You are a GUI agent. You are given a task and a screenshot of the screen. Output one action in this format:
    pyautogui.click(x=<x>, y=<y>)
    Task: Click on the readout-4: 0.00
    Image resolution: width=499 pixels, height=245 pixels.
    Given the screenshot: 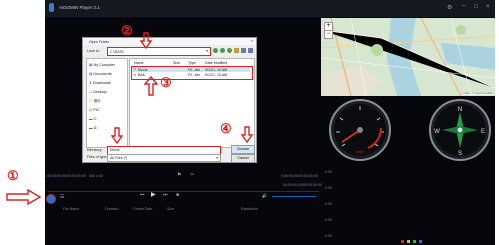 What is the action you would take?
    pyautogui.click(x=328, y=220)
    